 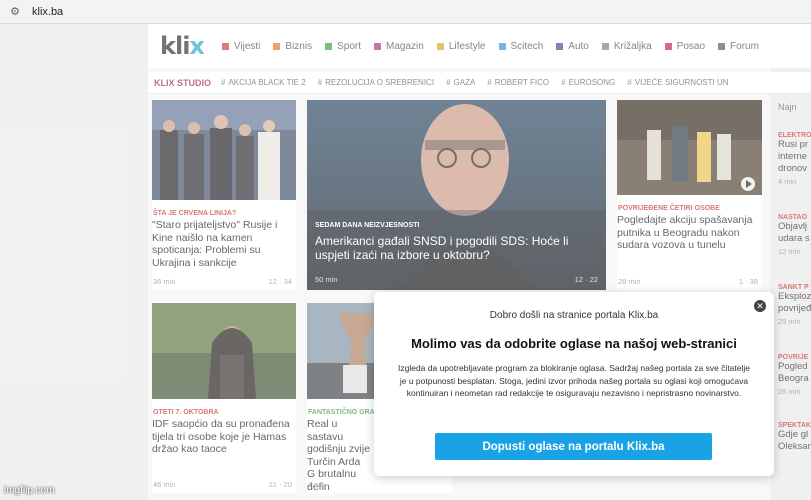 I want to click on modal-welcome: Dobro došli na stranice portala Klix.ba, so click(x=574, y=315).